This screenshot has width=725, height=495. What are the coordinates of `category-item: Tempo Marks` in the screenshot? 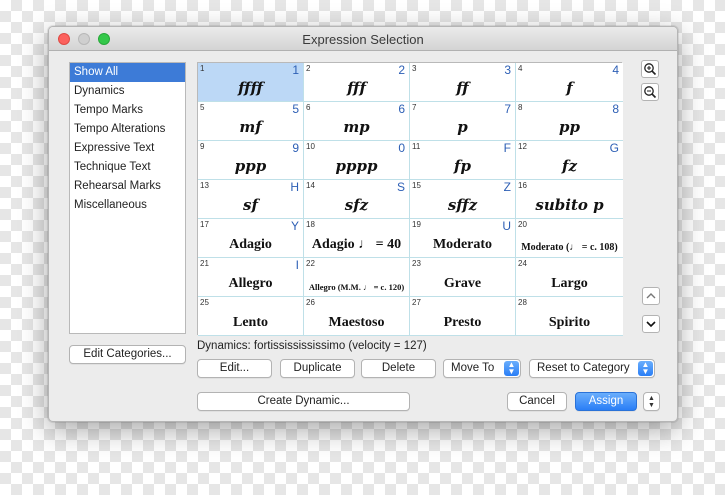 It's located at (127, 110).